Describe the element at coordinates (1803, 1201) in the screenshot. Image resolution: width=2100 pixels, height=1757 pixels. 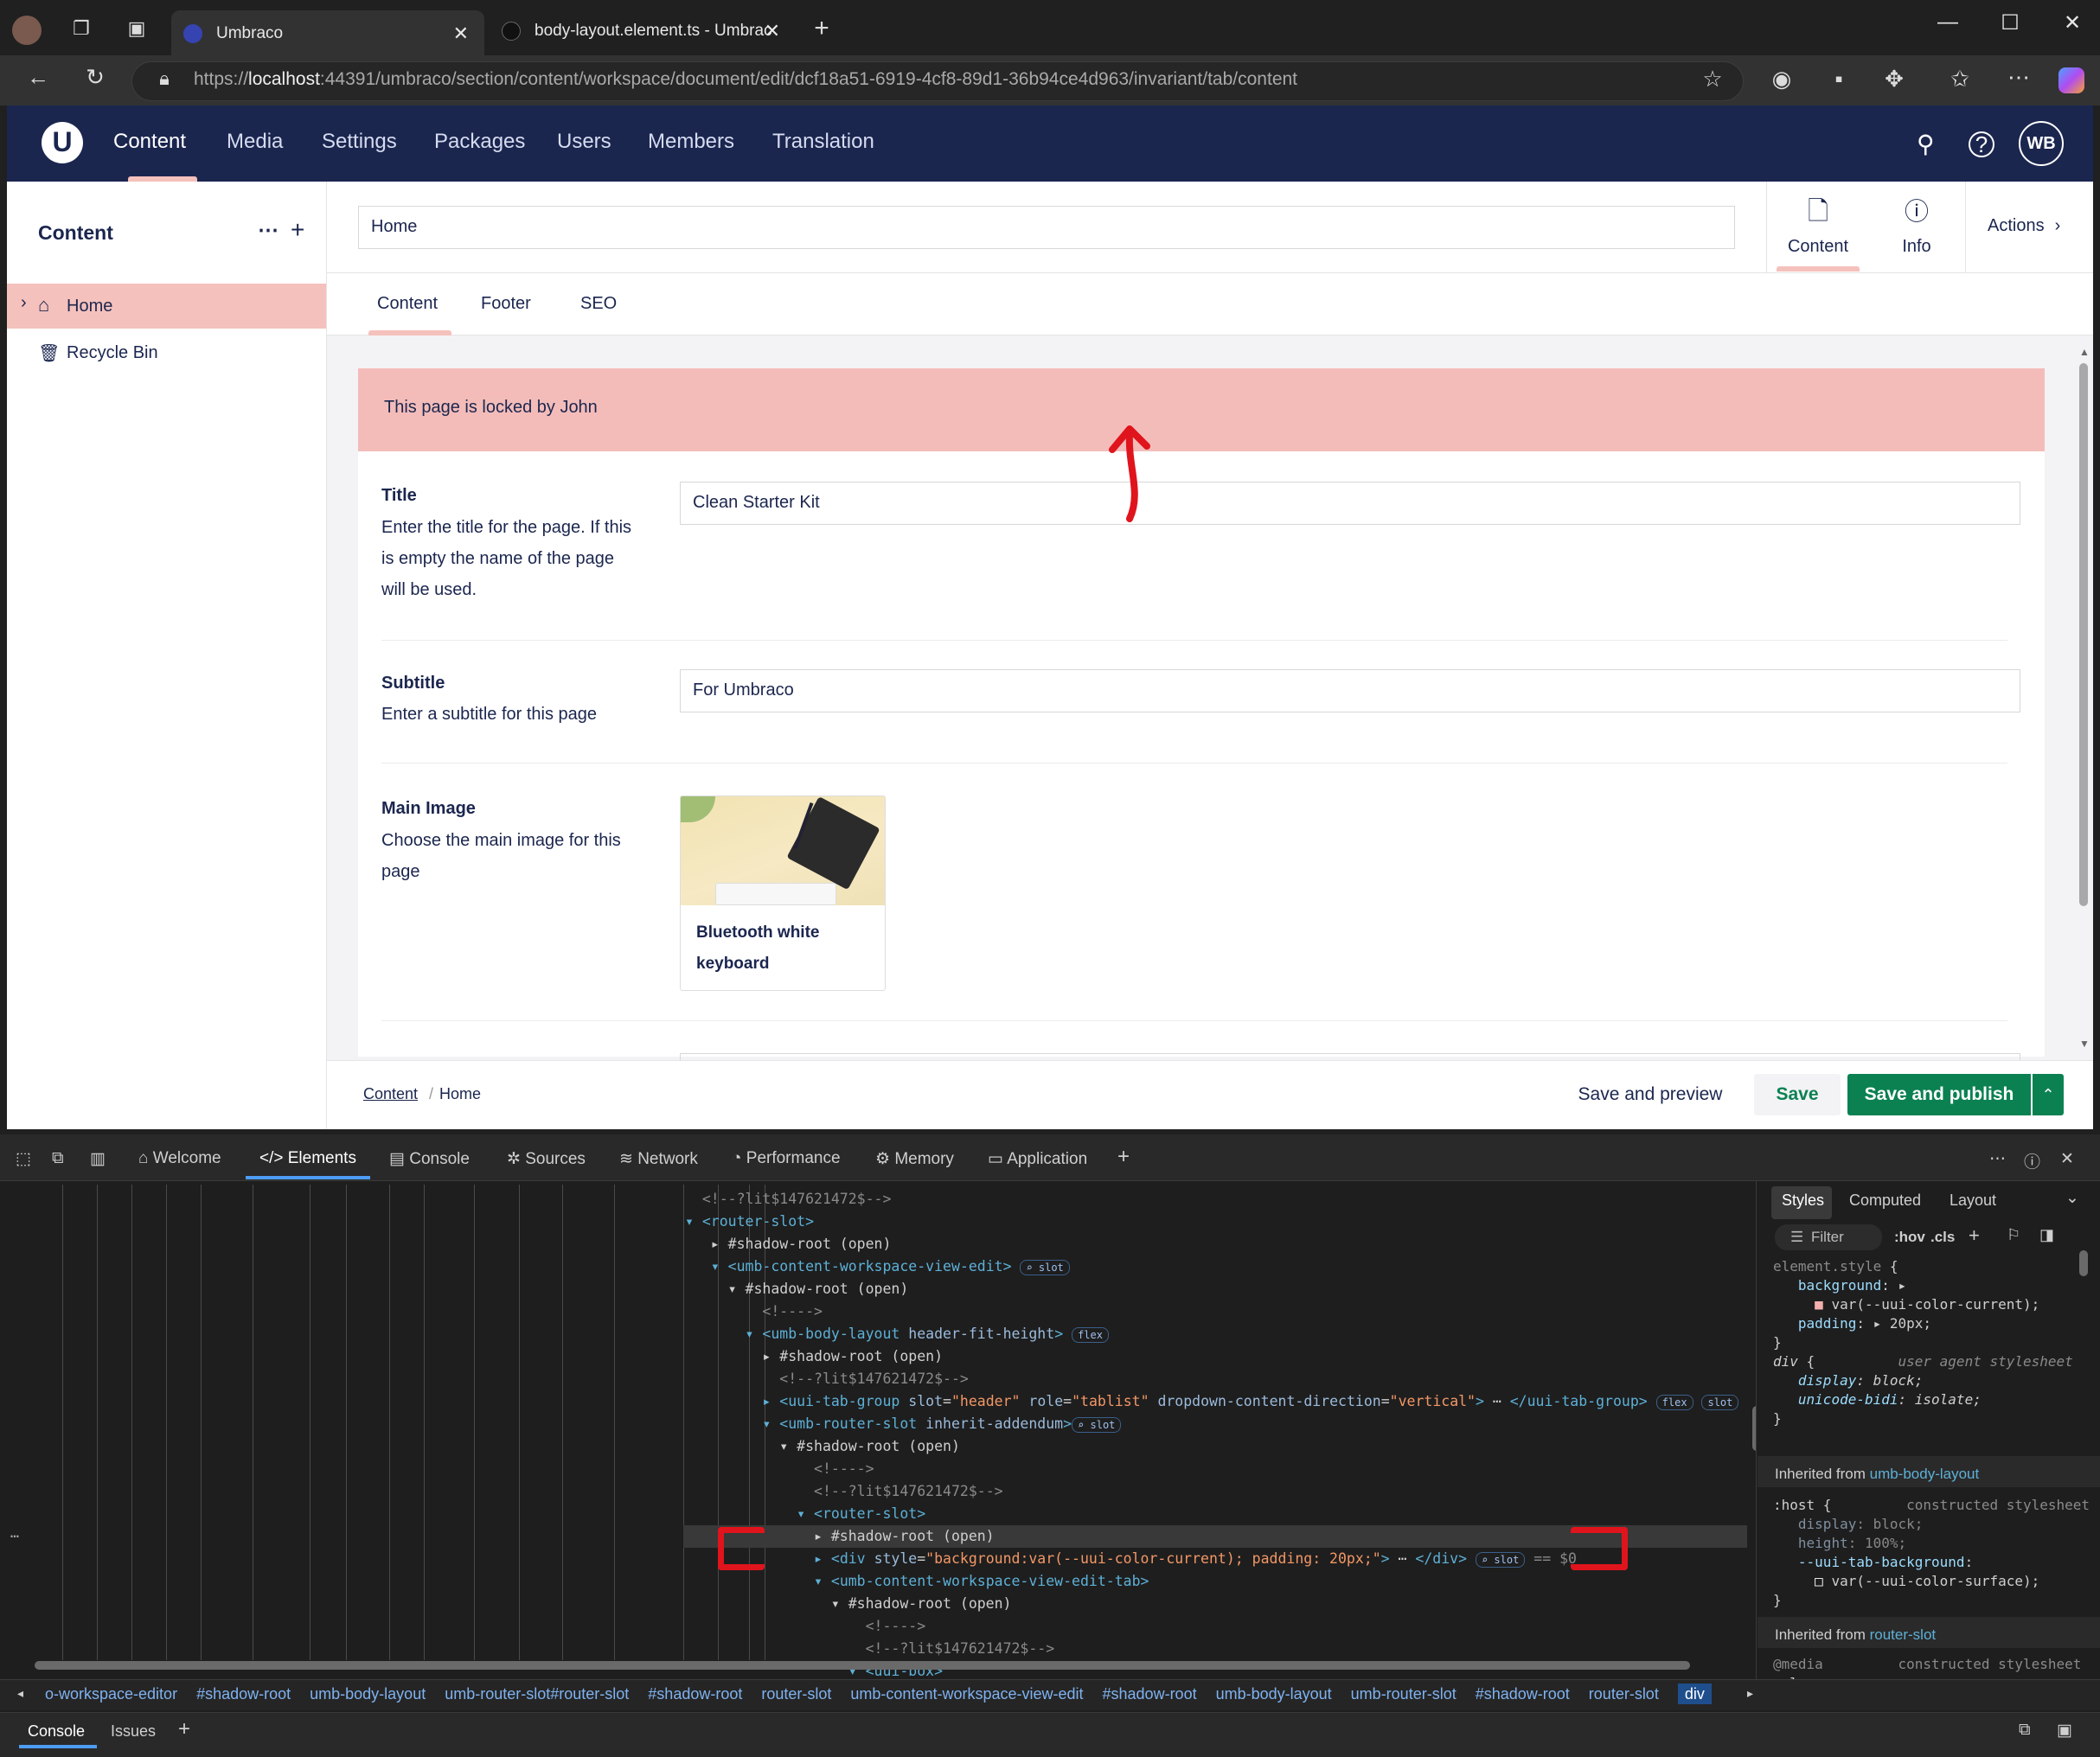
I see `styles-tab-styles: Styles` at that location.